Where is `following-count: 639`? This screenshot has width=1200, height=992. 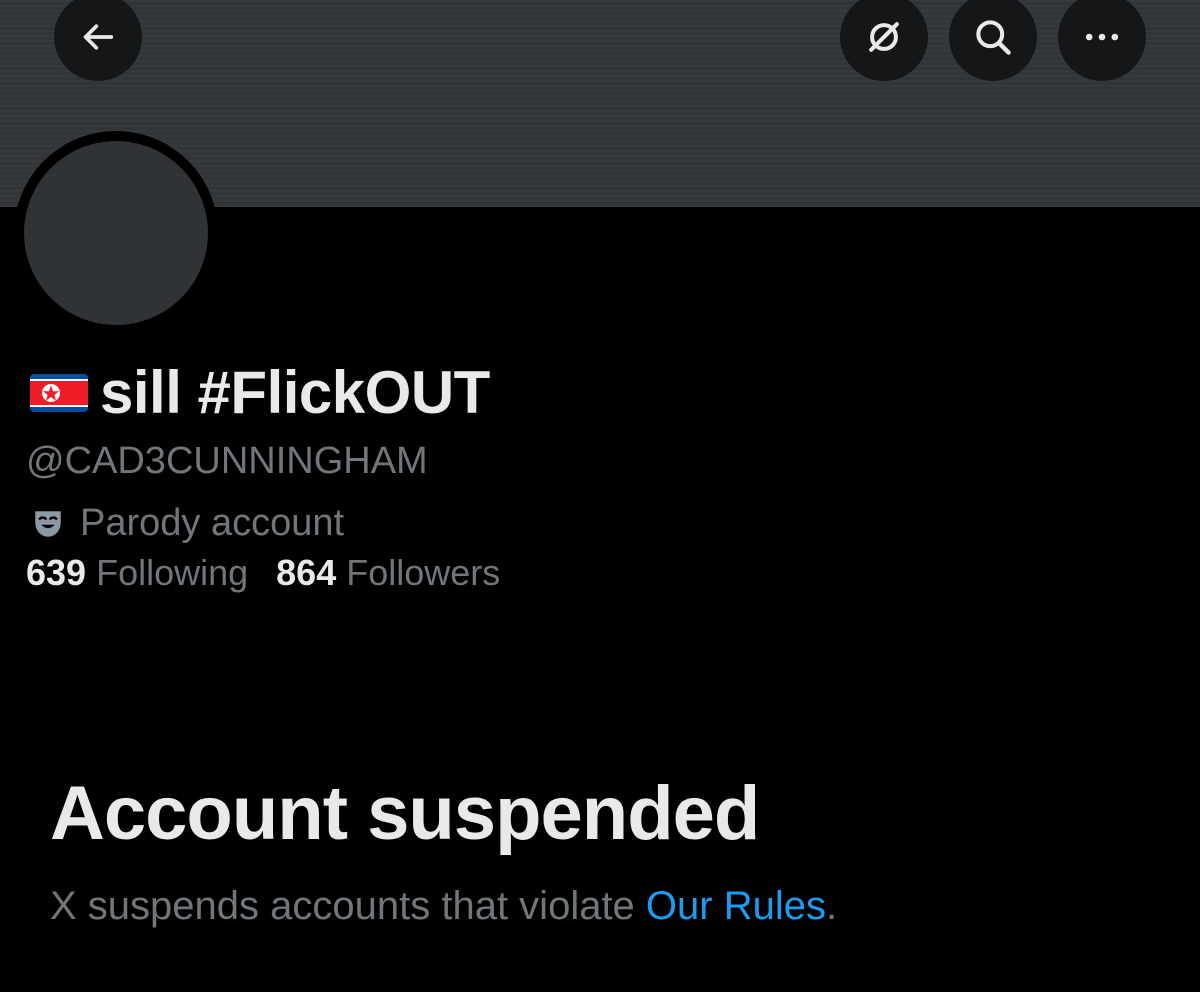
following-count: 639 is located at coordinates (56, 572).